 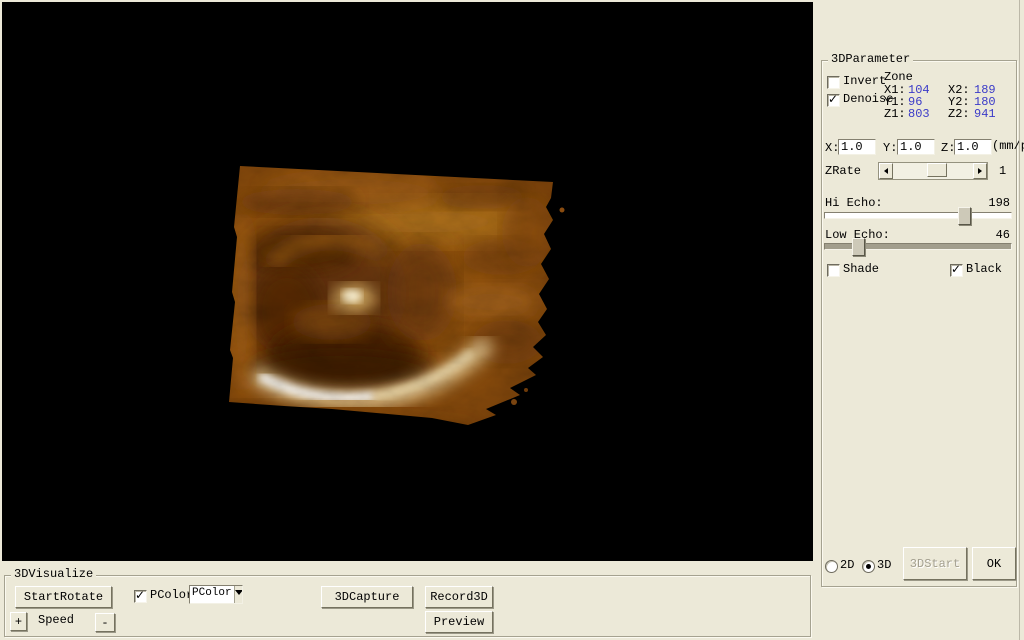 I want to click on parameter-group-title: 3DParameter, so click(x=871, y=59).